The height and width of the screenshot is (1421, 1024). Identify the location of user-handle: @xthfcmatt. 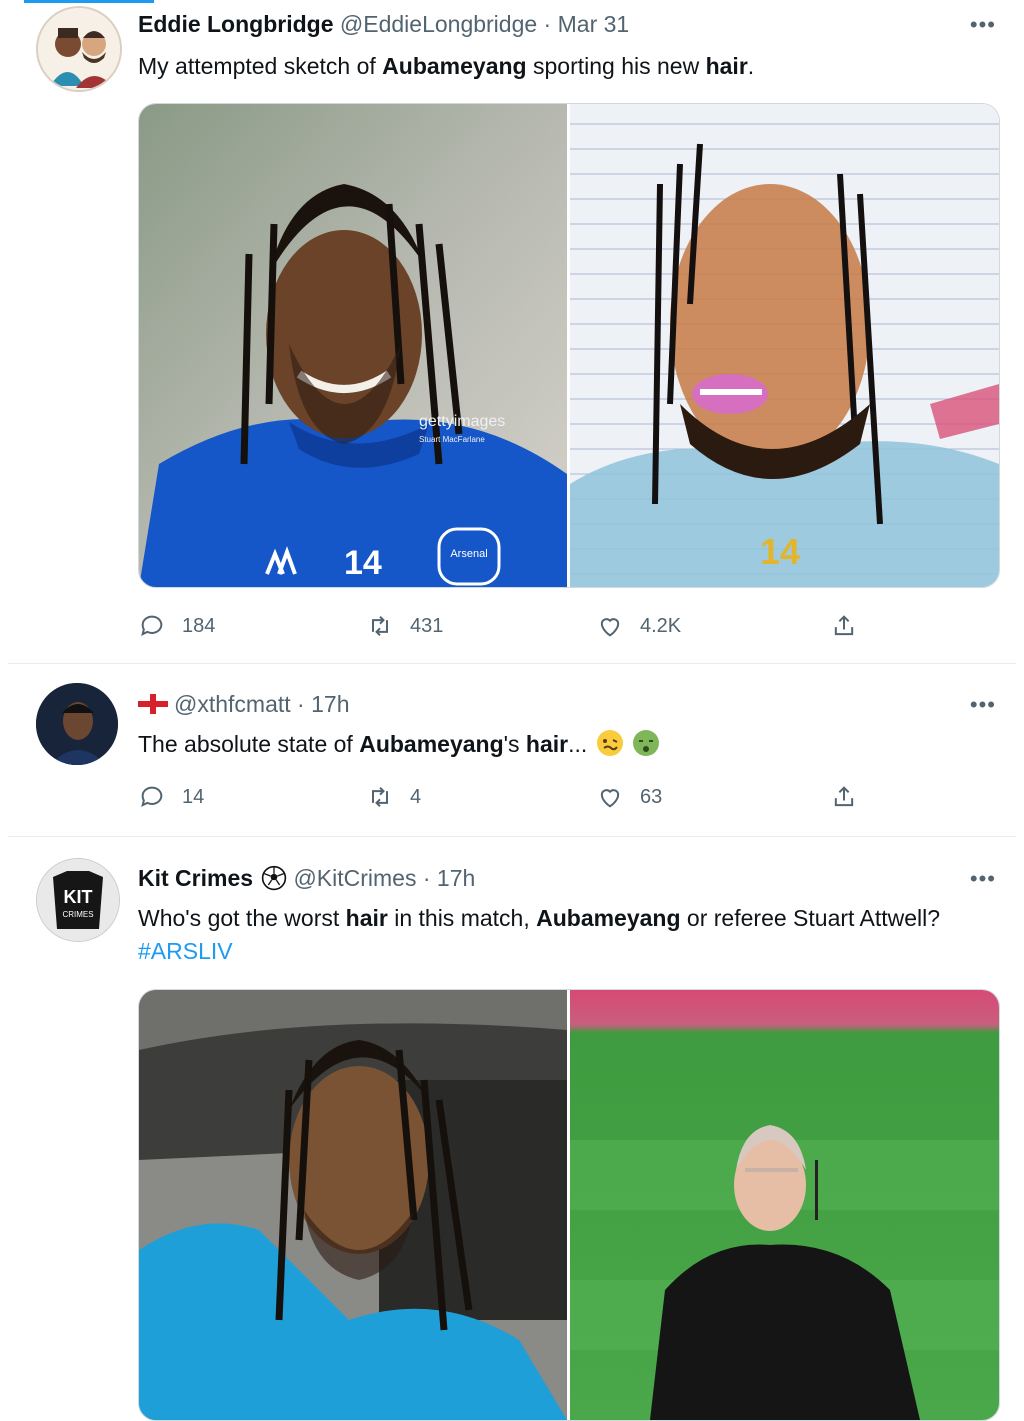
(232, 704).